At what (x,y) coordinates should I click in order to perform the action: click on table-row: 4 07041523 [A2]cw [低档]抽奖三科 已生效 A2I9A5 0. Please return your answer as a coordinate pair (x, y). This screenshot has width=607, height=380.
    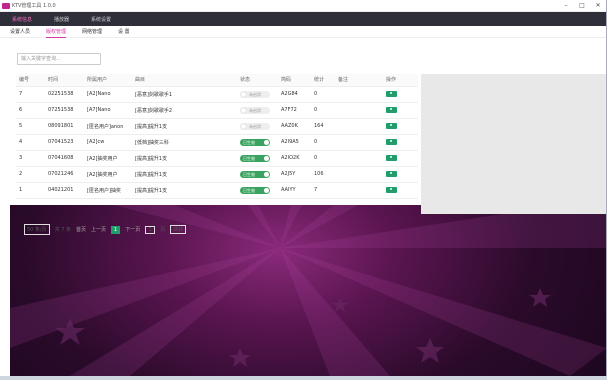
    Looking at the image, I should click on (217, 142).